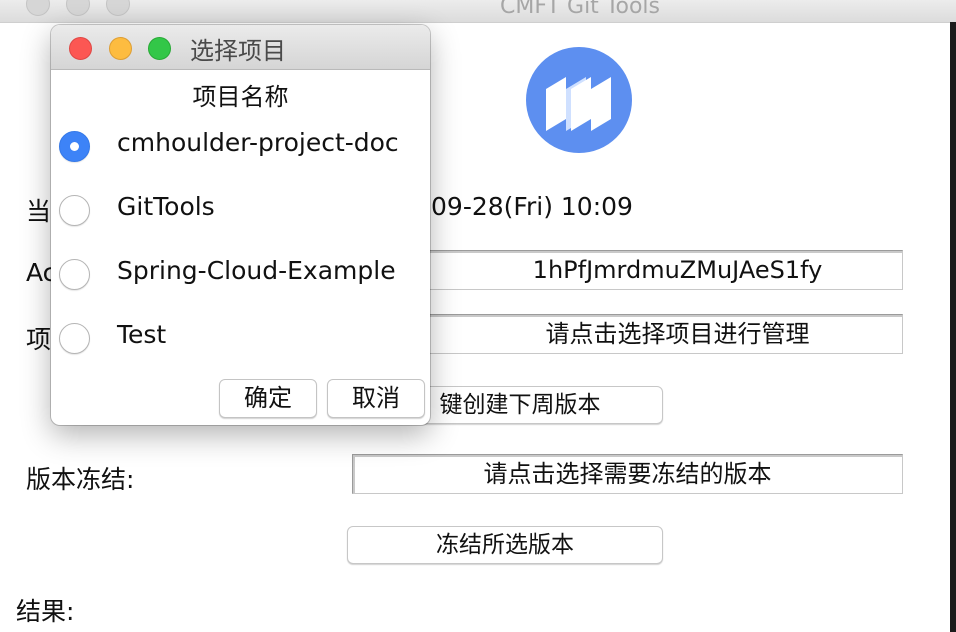 Image resolution: width=956 pixels, height=632 pixels. Describe the element at coordinates (677, 270) in the screenshot. I see `account-value: 1hPfJmrdmuZMuJAeS1fy` at that location.